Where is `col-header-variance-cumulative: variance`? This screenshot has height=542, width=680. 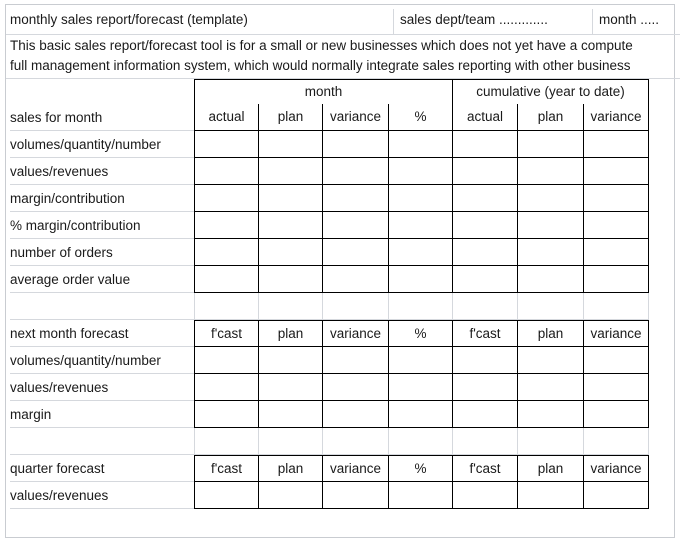
col-header-variance-cumulative: variance is located at coordinates (616, 333).